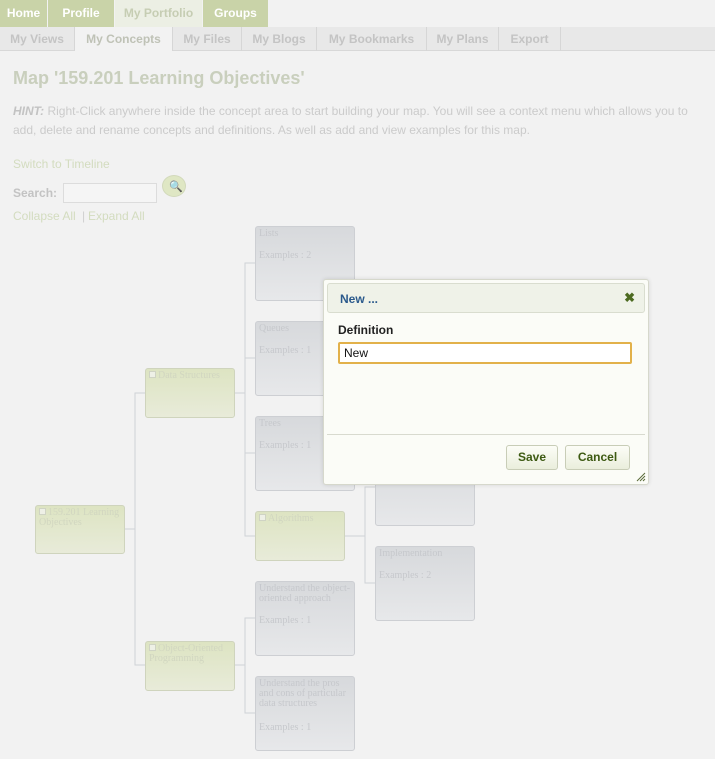  Describe the element at coordinates (270, 423) in the screenshot. I see `definition-label: Trees` at that location.